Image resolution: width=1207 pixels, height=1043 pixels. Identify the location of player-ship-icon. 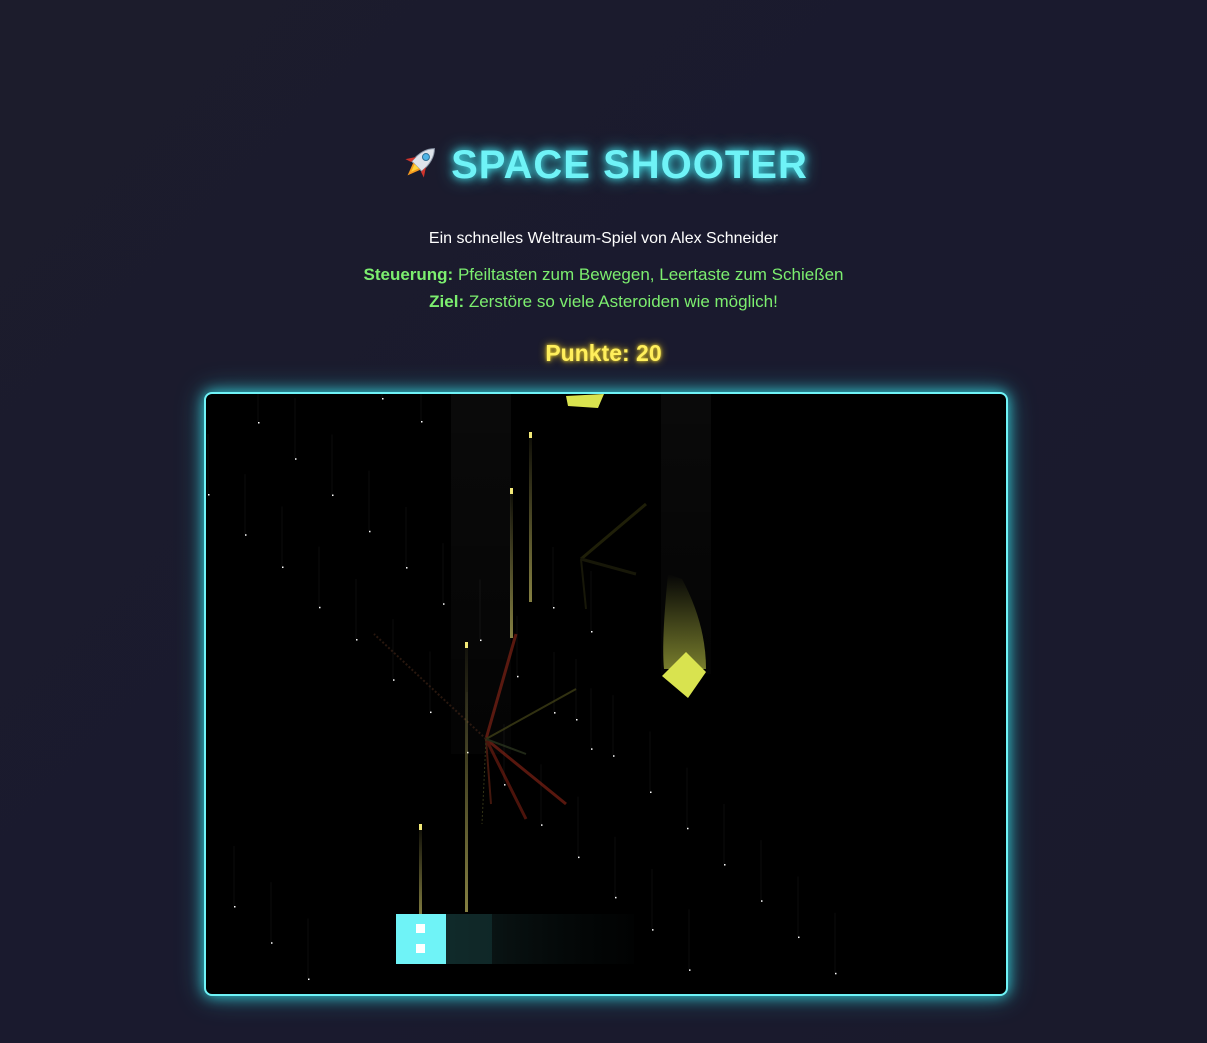
(421, 939).